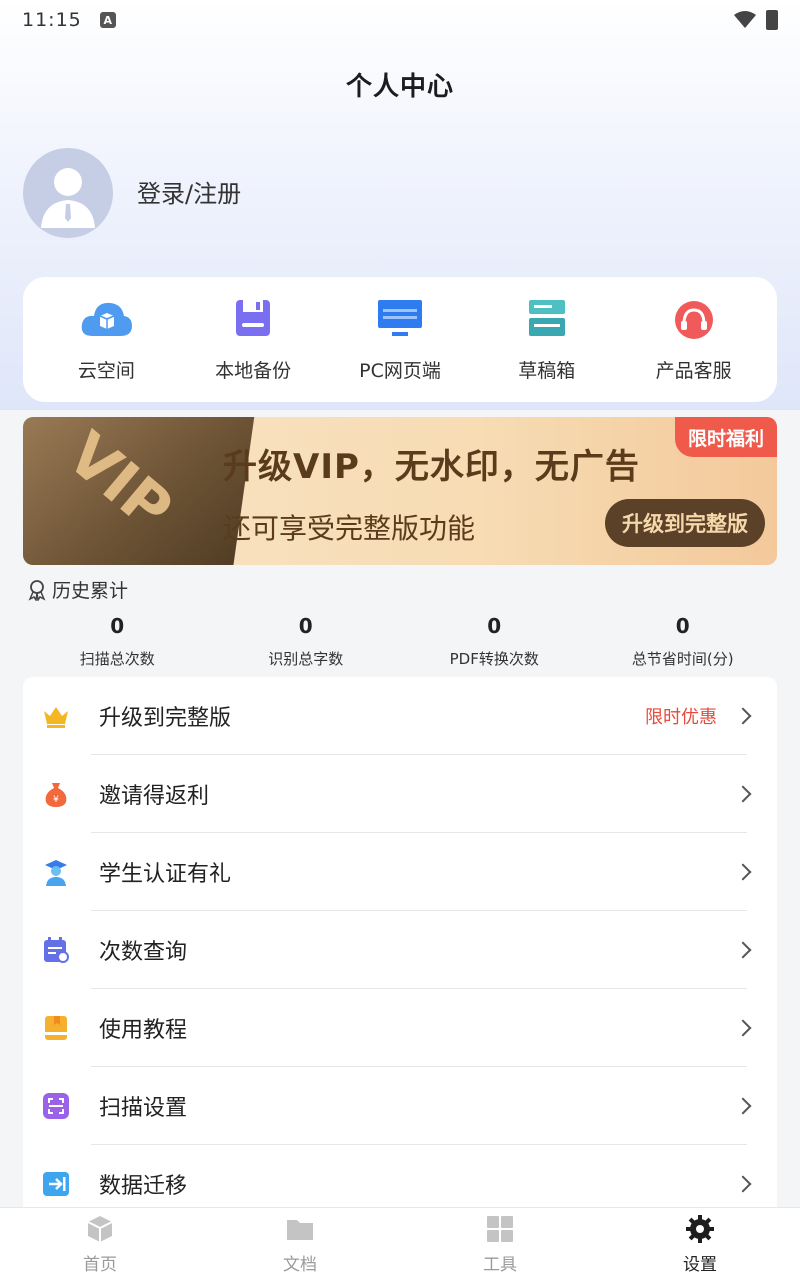  I want to click on book-icon, so click(56, 1028).